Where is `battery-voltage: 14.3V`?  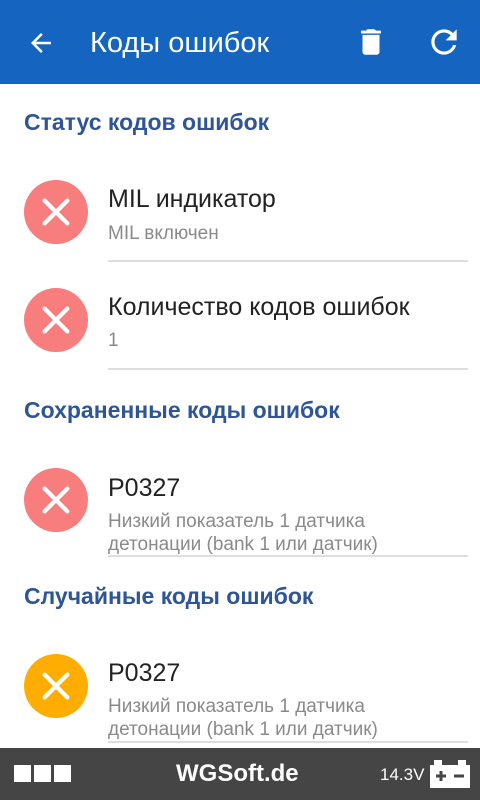
battery-voltage: 14.3V is located at coordinates (402, 774).